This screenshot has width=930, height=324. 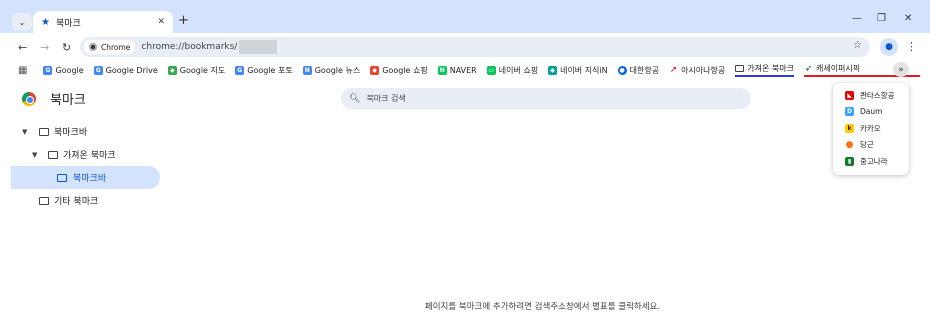 I want to click on chevron-down-icon: ⌄, so click(x=22, y=22).